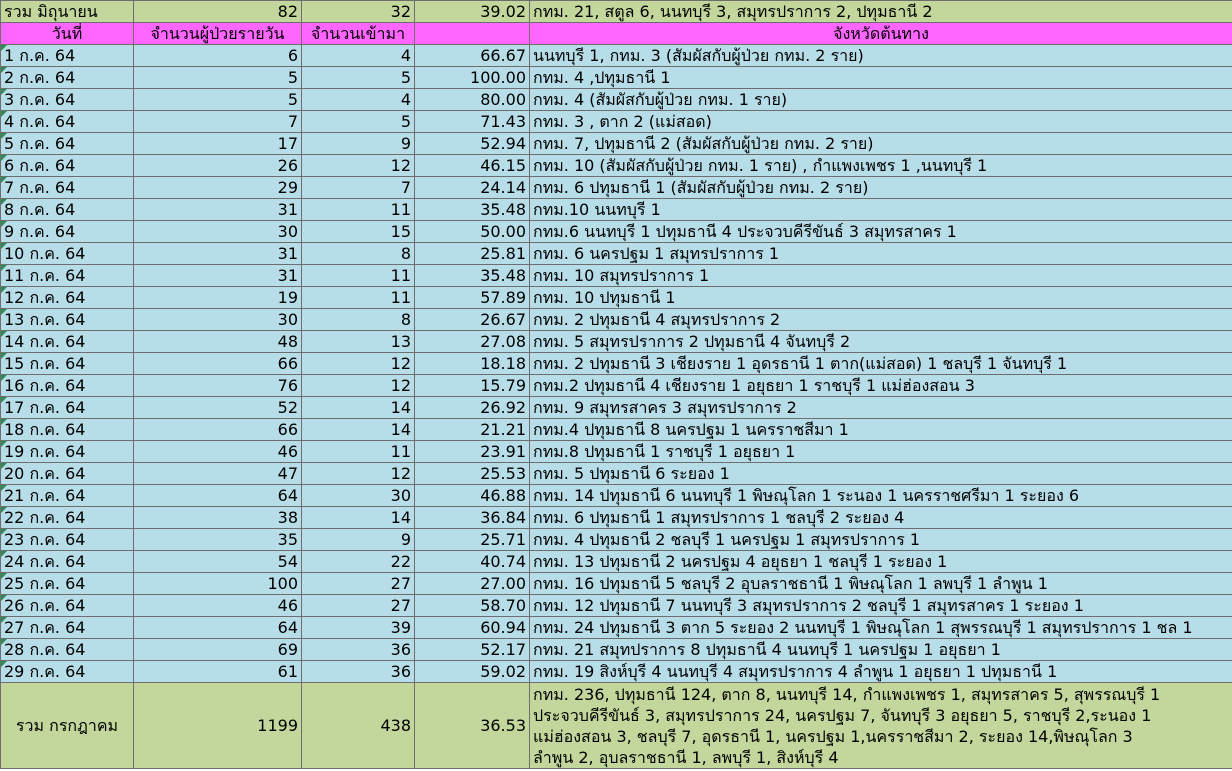 This screenshot has height=771, width=1232. Describe the element at coordinates (217, 165) in the screenshot. I see `daily-cases-cell: 26` at that location.